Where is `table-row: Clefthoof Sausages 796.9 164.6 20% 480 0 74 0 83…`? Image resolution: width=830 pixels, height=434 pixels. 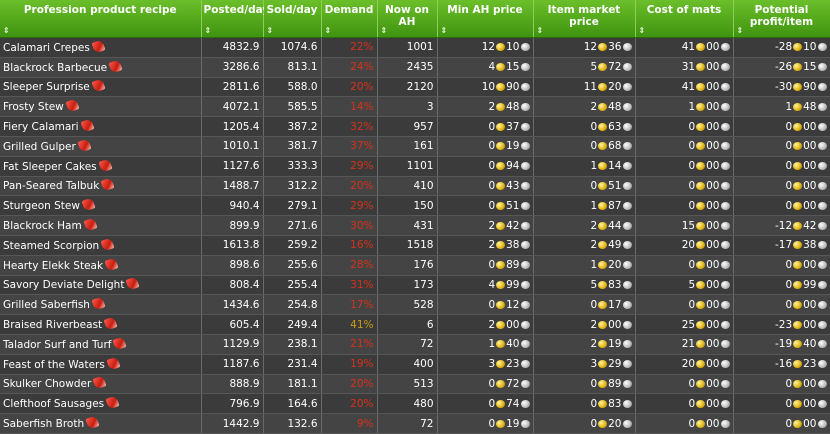
table-row: Clefthoof Sausages 796.9 164.6 20% 480 0 74 0 83… is located at coordinates (415, 404).